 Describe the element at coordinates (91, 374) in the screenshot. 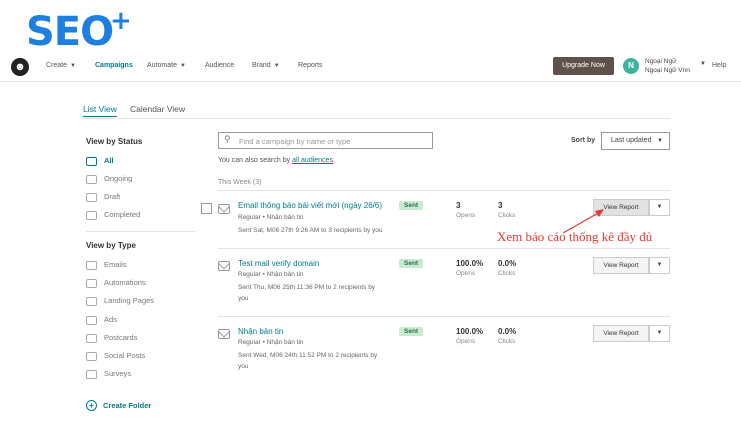

I see `survey-icon` at that location.